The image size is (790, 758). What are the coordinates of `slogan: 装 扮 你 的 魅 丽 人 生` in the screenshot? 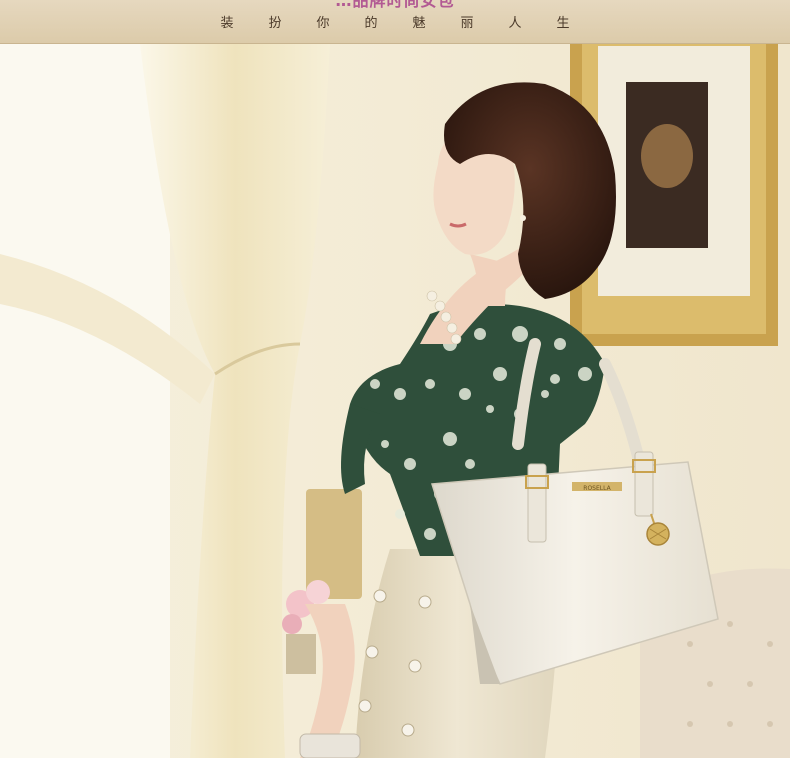 It's located at (395, 21).